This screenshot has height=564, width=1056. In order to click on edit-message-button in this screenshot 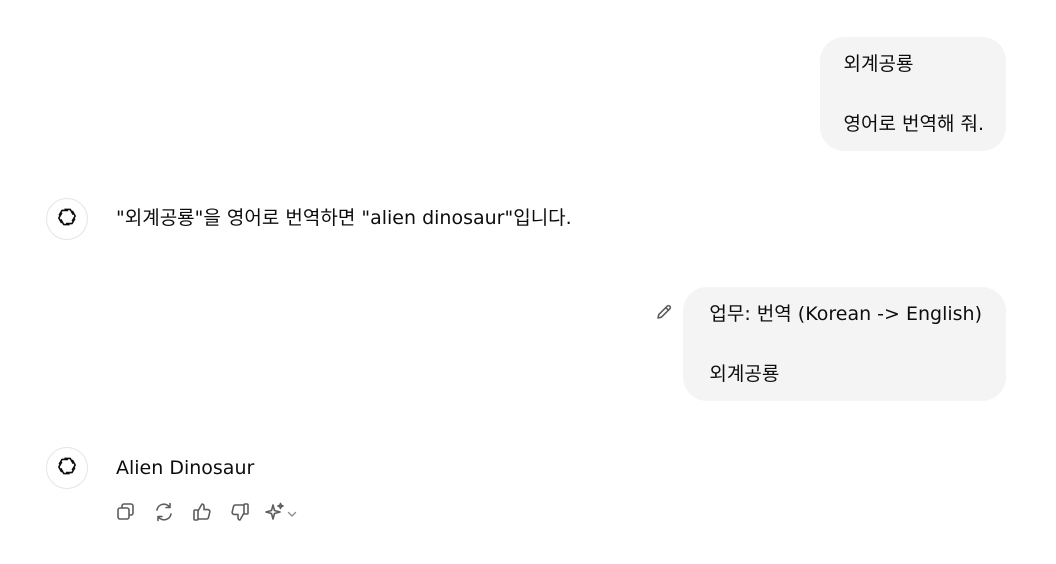, I will do `click(664, 314)`.